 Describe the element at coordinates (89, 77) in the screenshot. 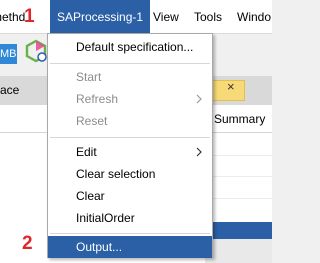

I see `menu-item-label: Start` at that location.